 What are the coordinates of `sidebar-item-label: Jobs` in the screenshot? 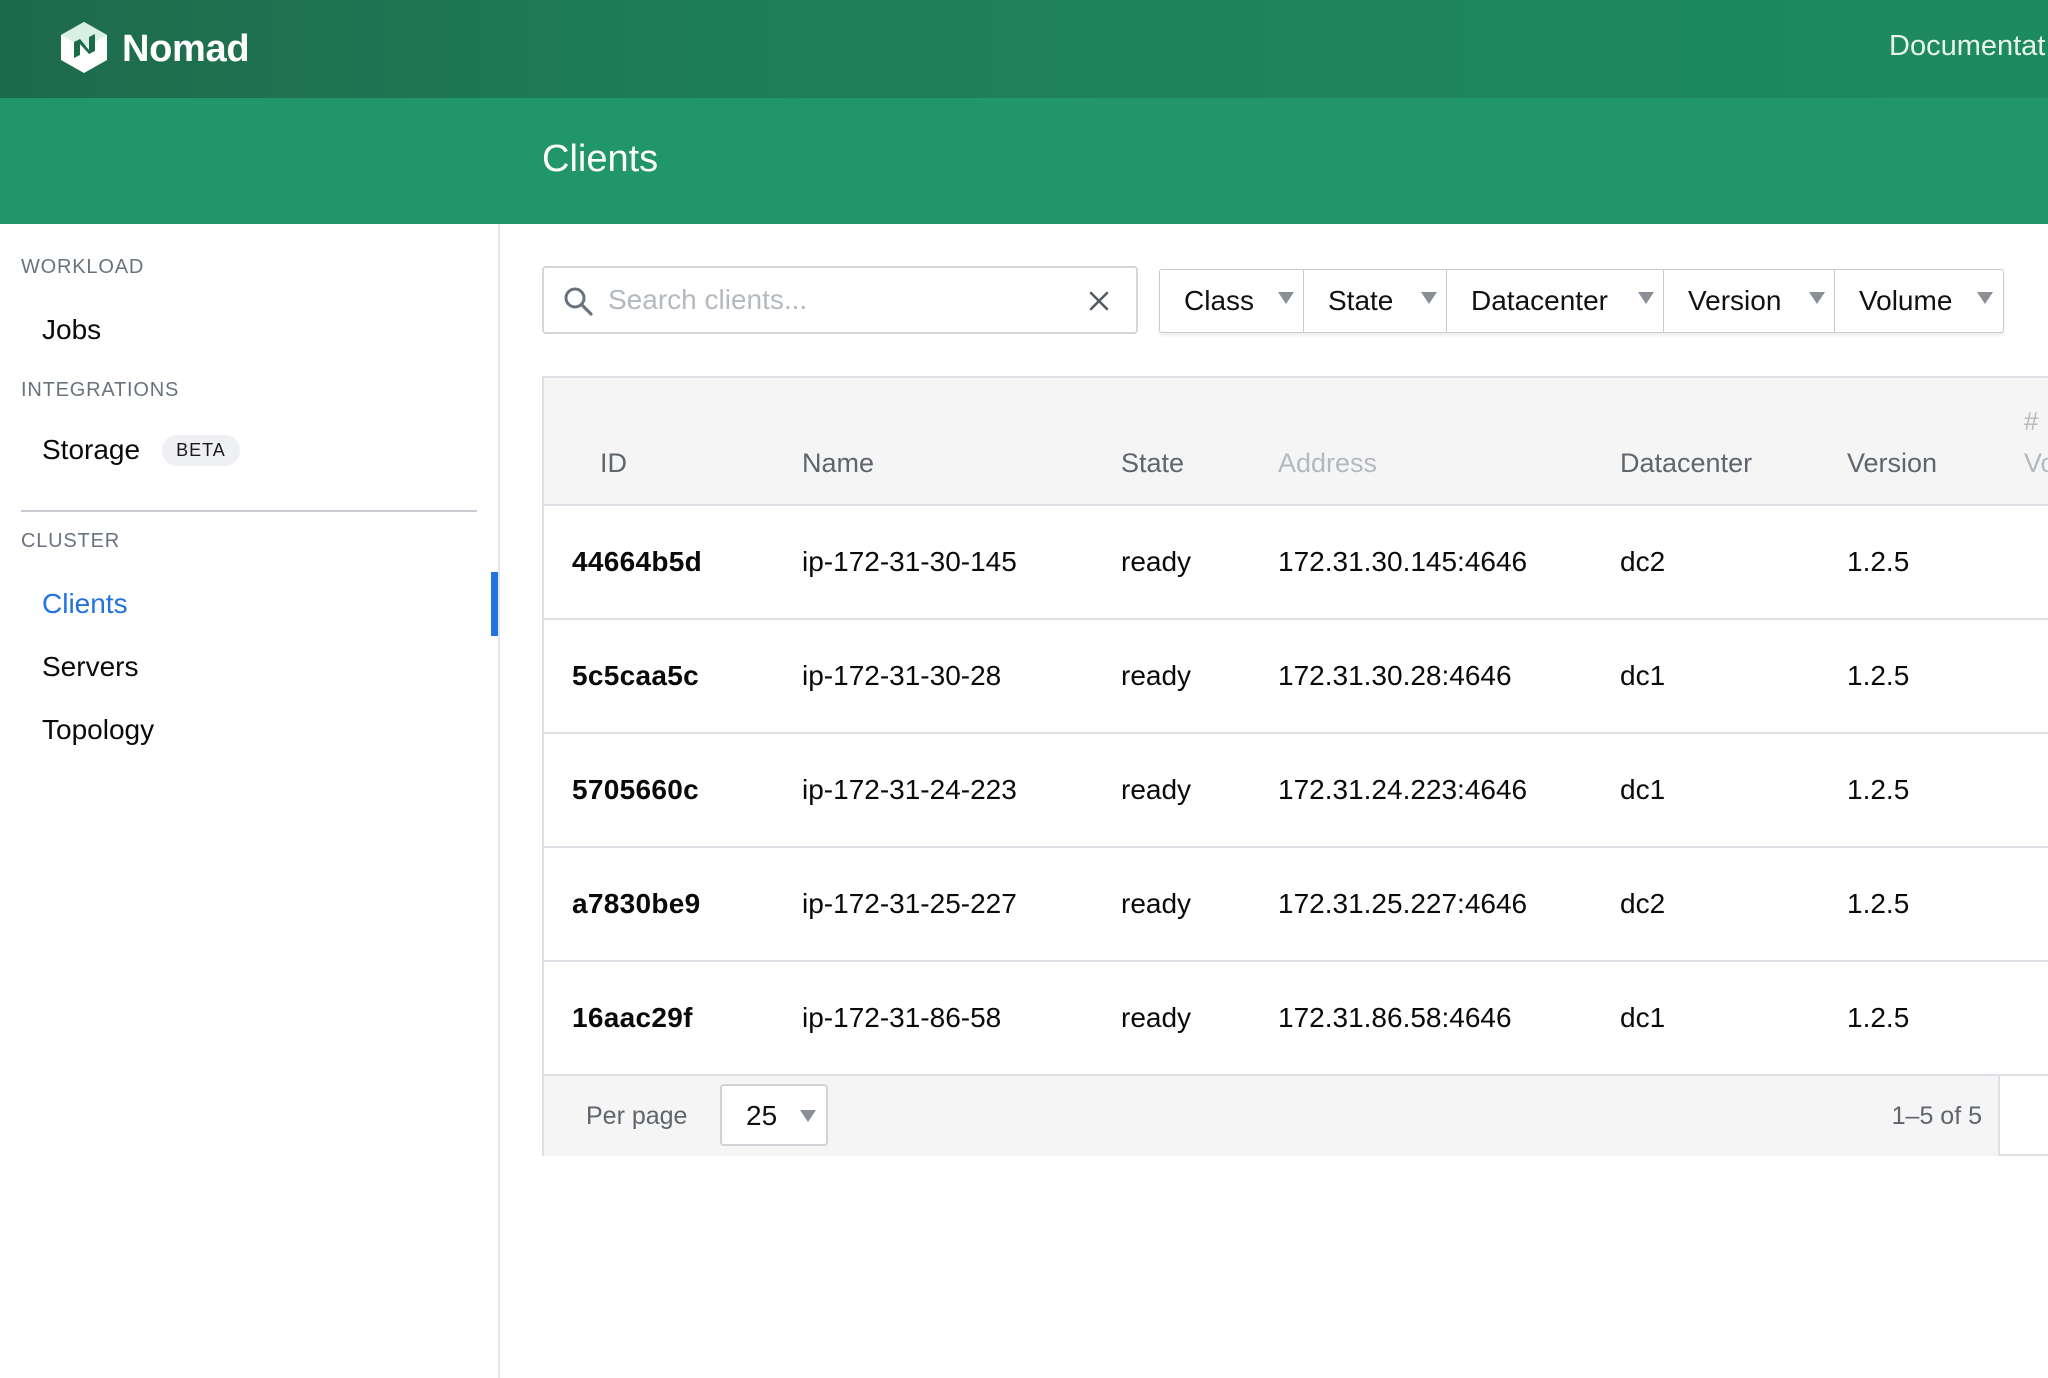 It's located at (72, 329).